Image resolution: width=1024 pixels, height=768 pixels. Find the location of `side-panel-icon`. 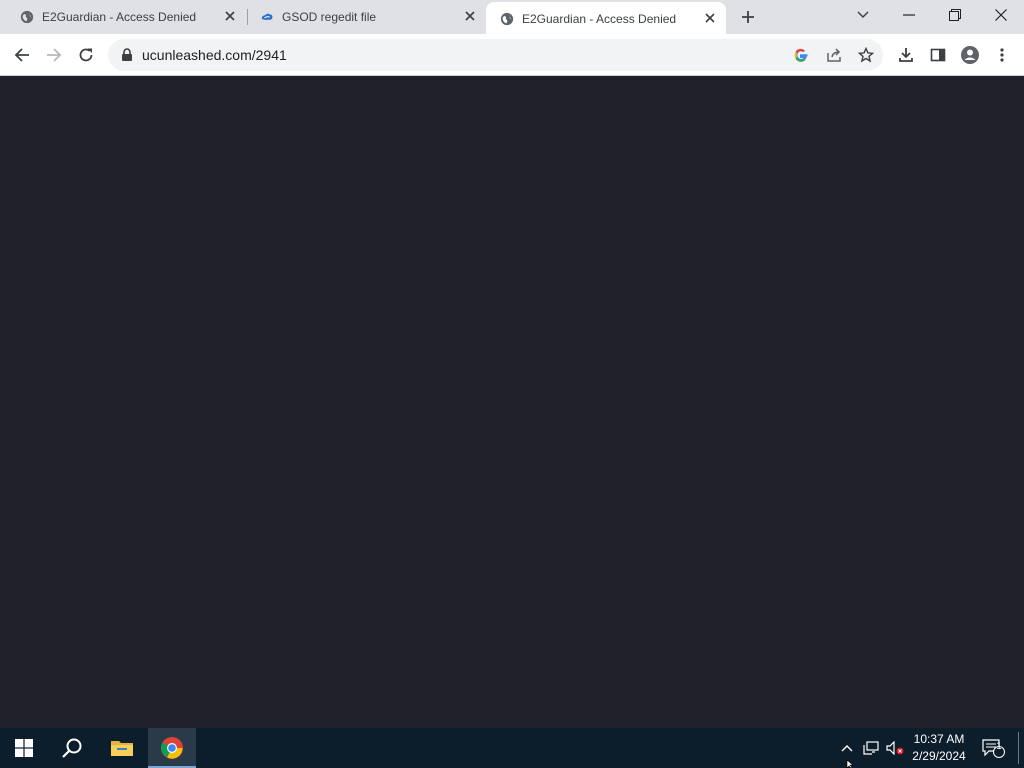

side-panel-icon is located at coordinates (938, 55).